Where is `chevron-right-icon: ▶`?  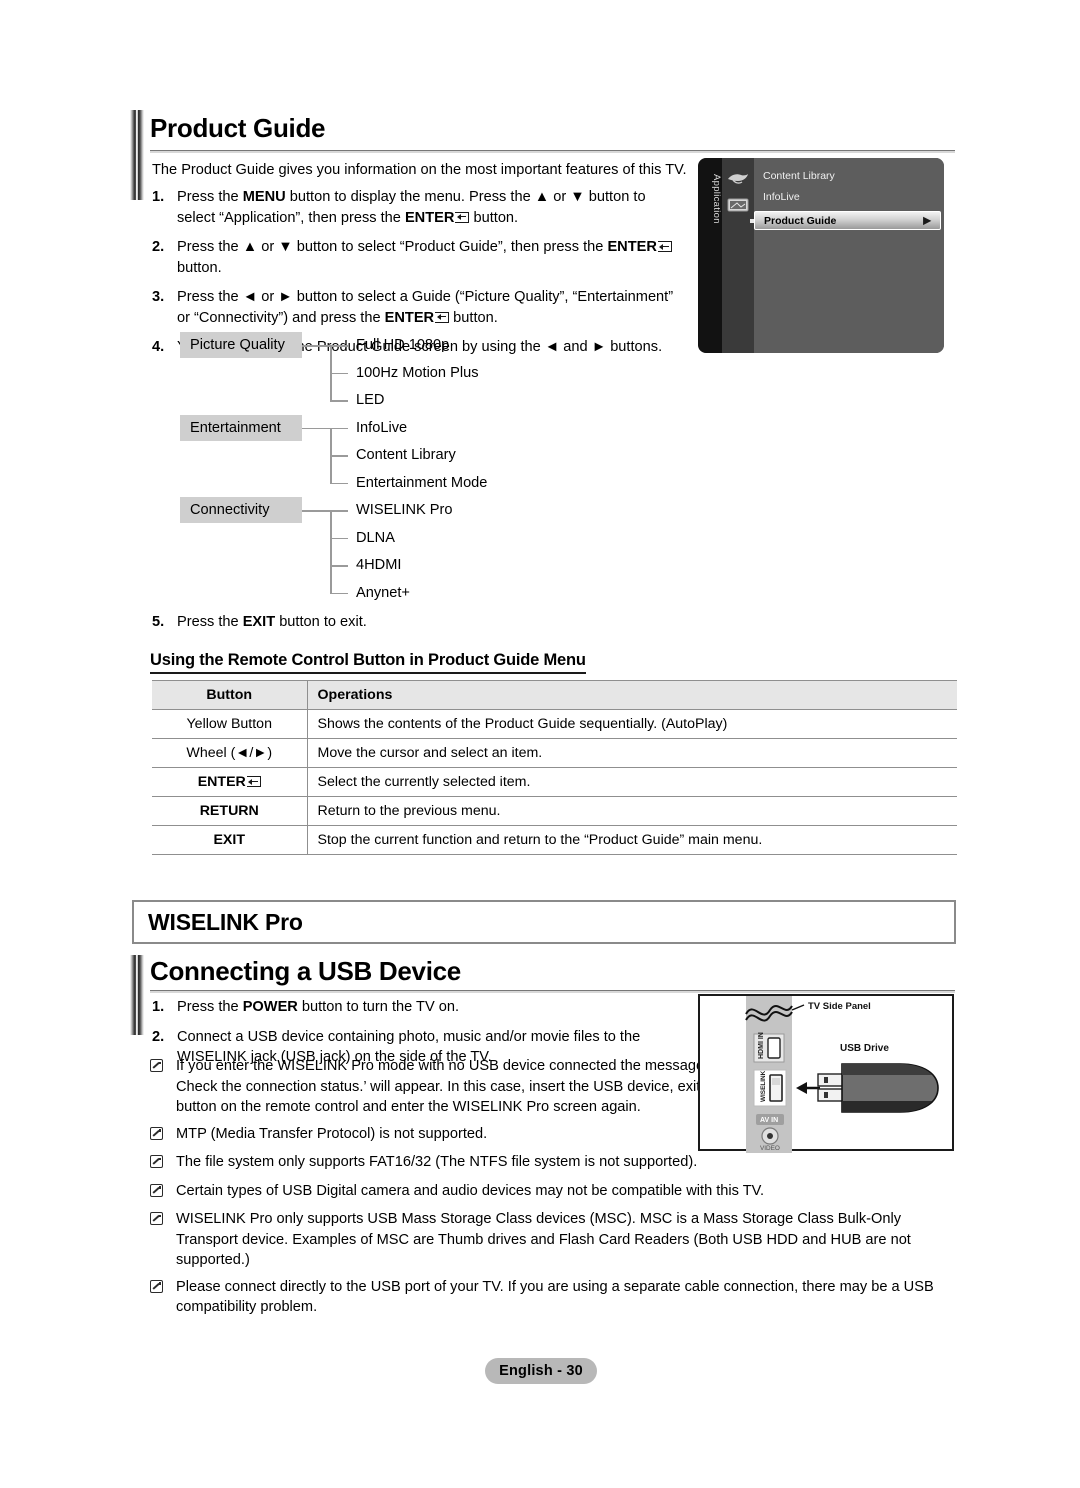
chevron-right-icon: ▶ is located at coordinates (927, 220).